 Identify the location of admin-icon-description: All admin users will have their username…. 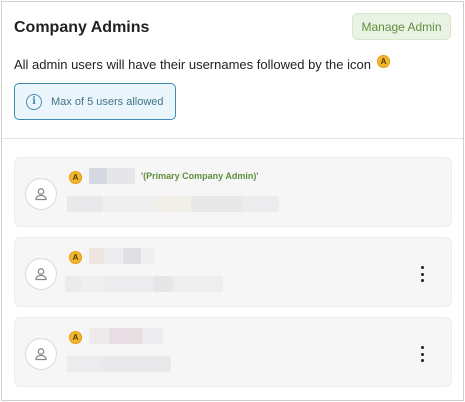
(202, 63).